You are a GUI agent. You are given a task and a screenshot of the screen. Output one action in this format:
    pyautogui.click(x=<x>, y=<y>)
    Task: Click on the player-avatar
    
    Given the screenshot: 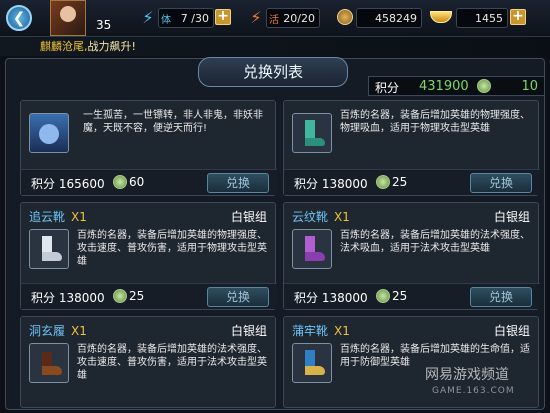 What is the action you would take?
    pyautogui.click(x=68, y=18)
    